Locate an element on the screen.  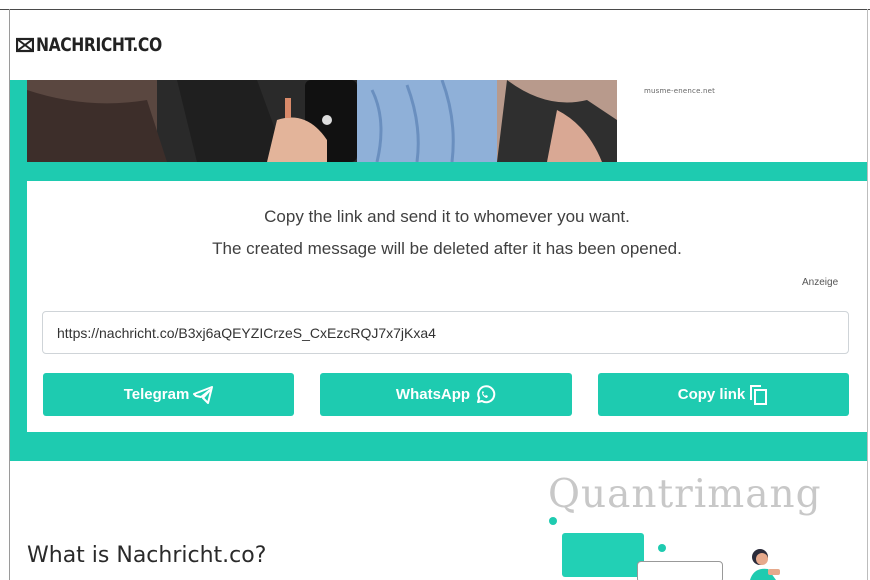
whatsapp-button: WhatsApp is located at coordinates (446, 394).